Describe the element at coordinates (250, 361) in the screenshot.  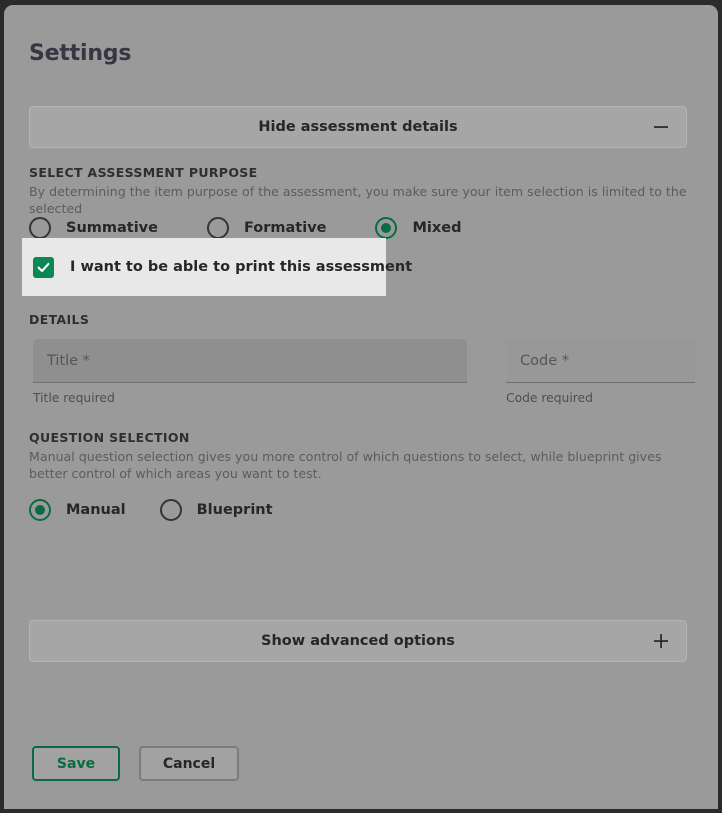
I see `title-input` at that location.